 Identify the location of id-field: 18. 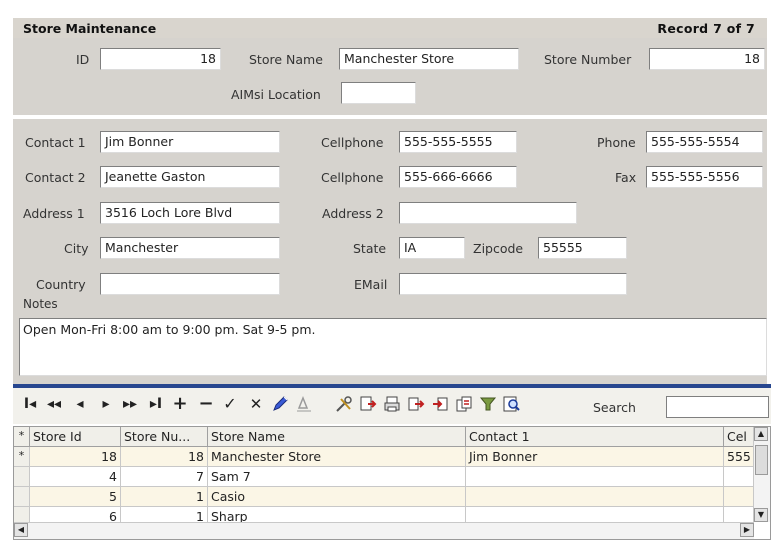
(160, 59).